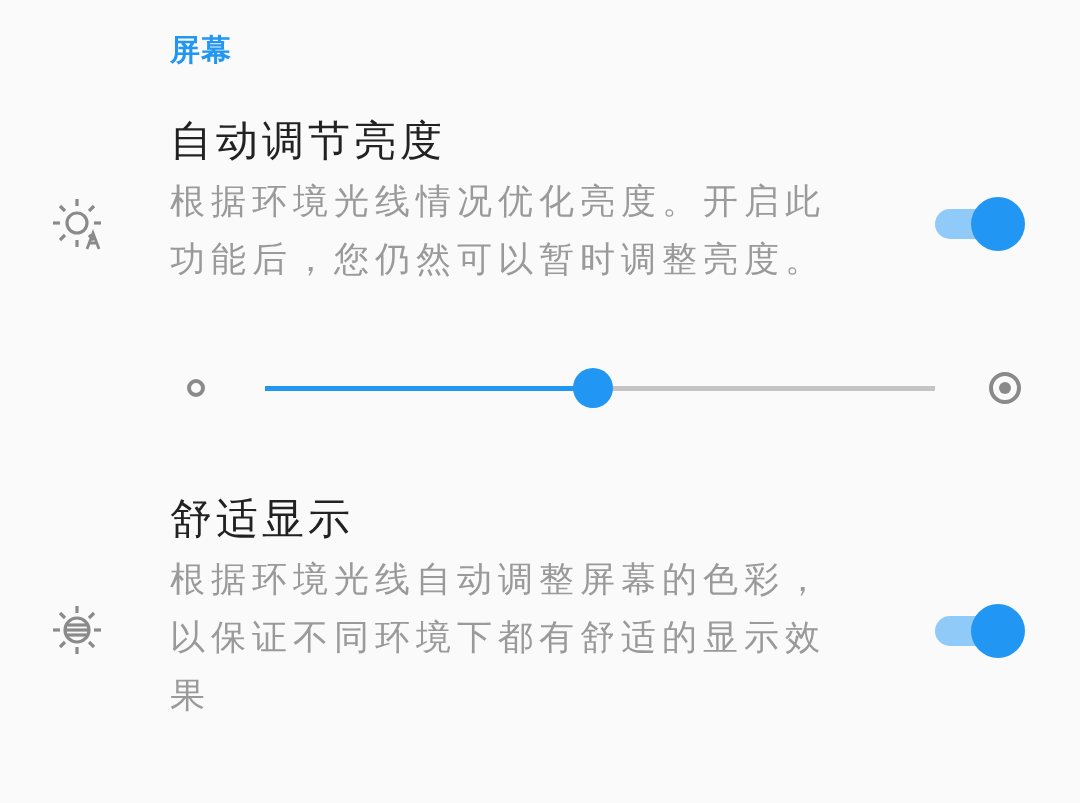 This screenshot has height=803, width=1080. Describe the element at coordinates (498, 637) in the screenshot. I see `setting-description: 根据环境光线自动调整屏幕的色彩，以保证不同环境下都有舒适的显示效果` at that location.